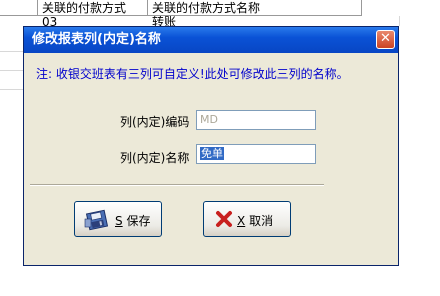 This screenshot has width=440, height=296. What do you see at coordinates (255, 8) in the screenshot?
I see `grid-header-payment-method-name: 关联的付款方式名称` at bounding box center [255, 8].